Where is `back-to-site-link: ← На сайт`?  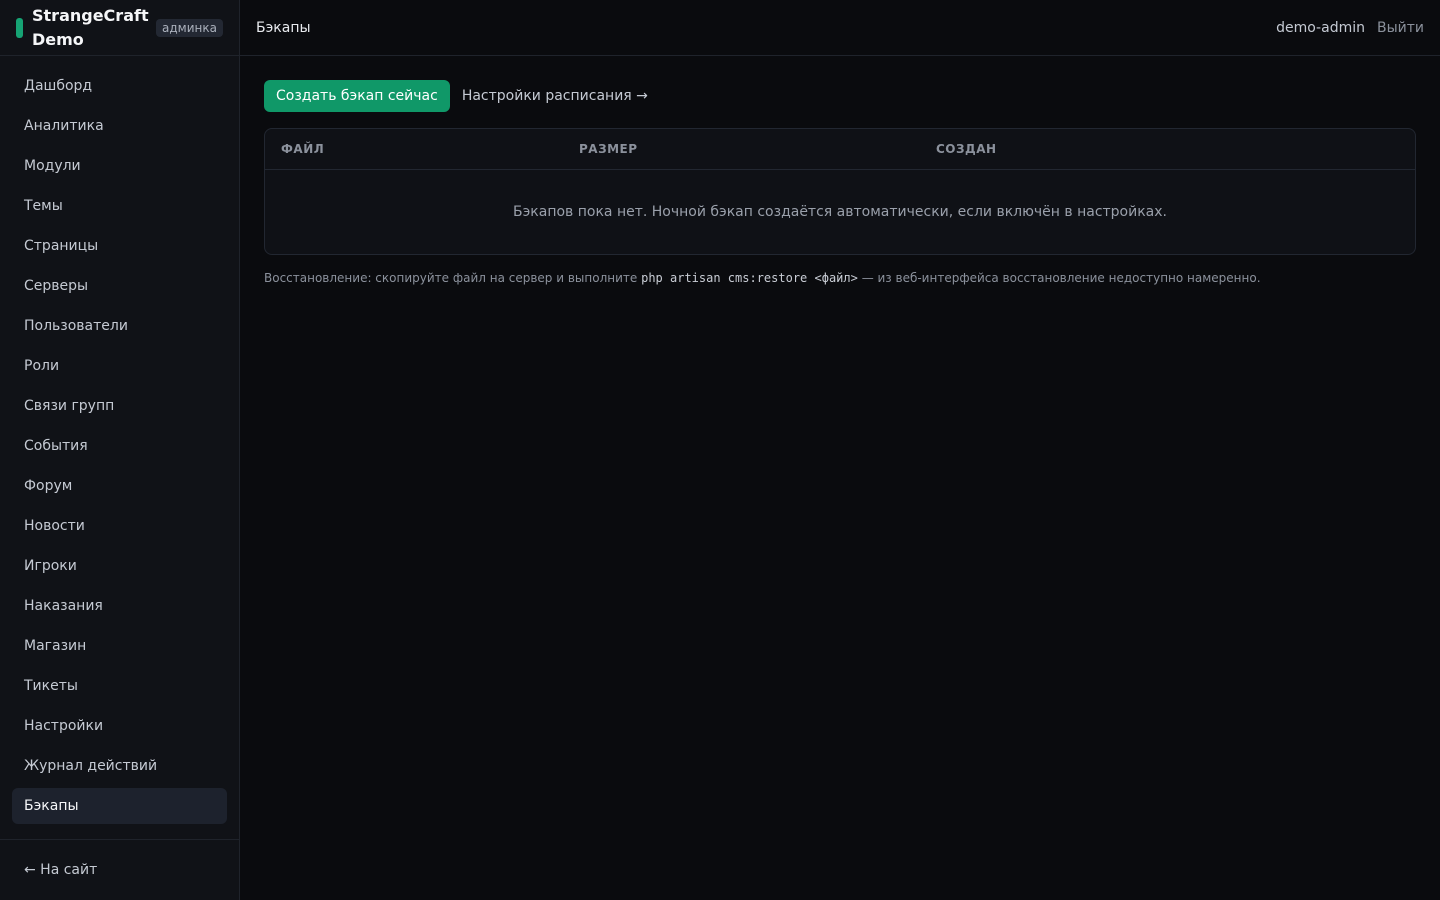 back-to-site-link: ← На сайт is located at coordinates (60, 870).